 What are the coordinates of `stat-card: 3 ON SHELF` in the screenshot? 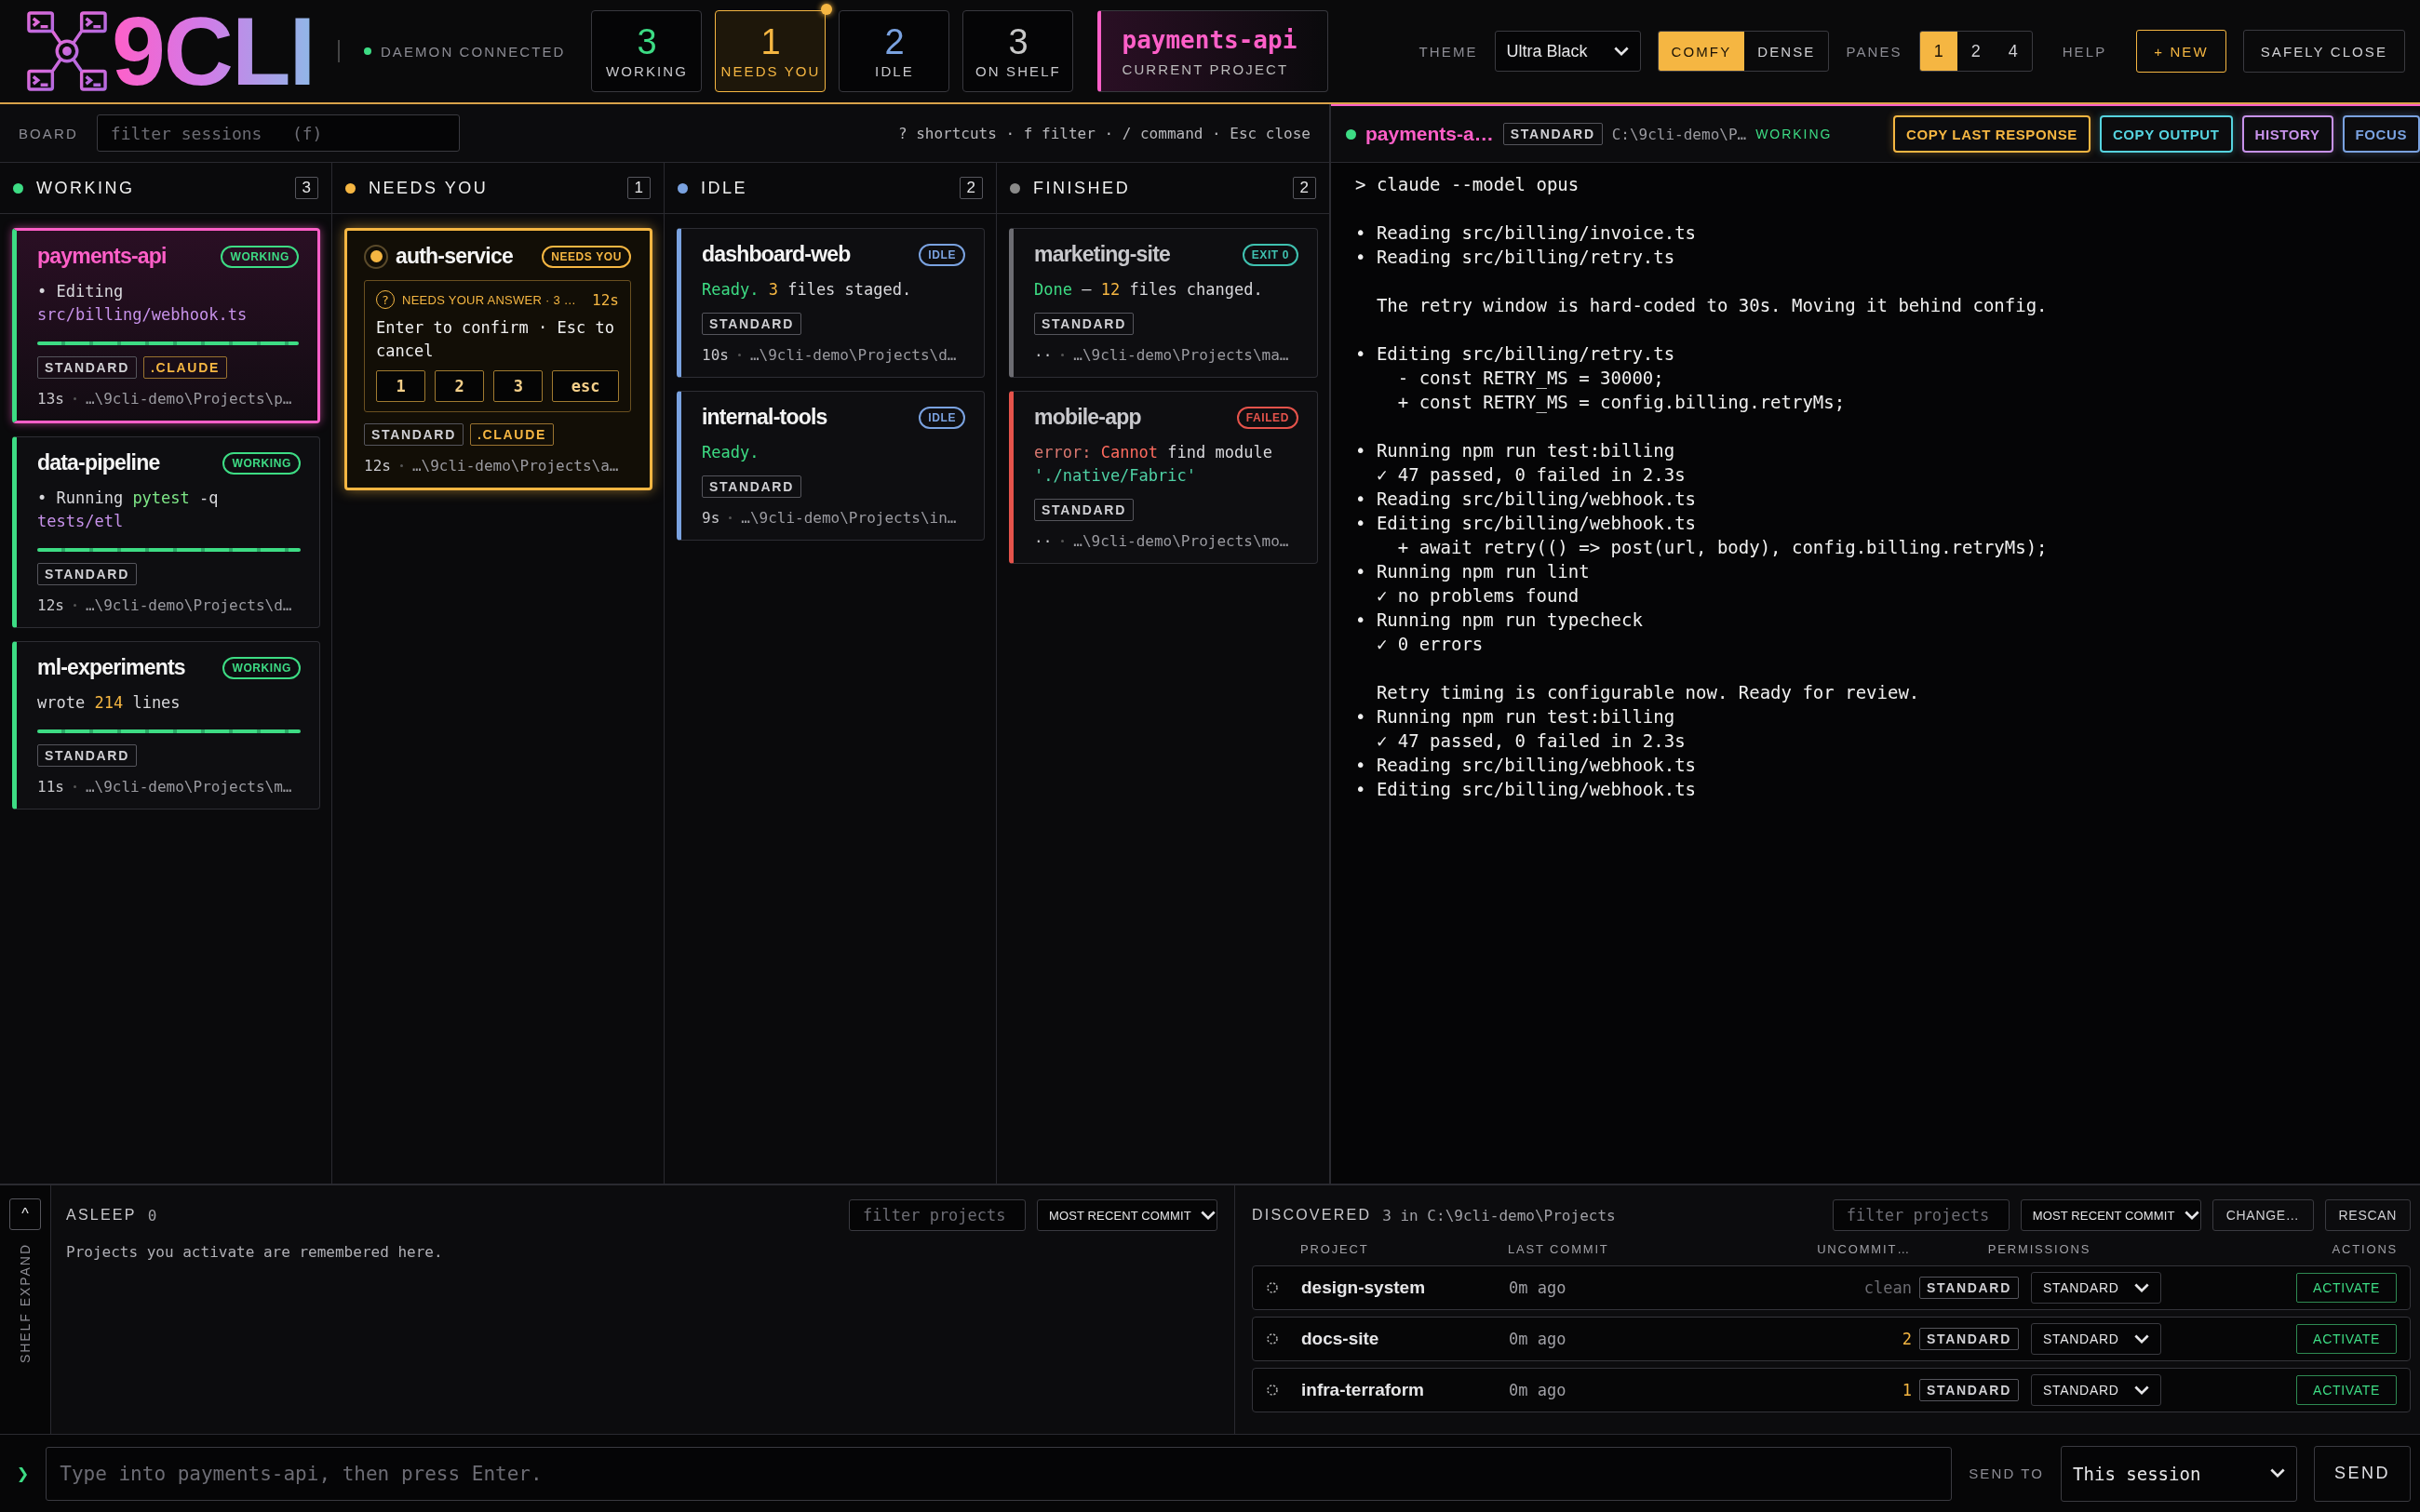 It's located at (1018, 51).